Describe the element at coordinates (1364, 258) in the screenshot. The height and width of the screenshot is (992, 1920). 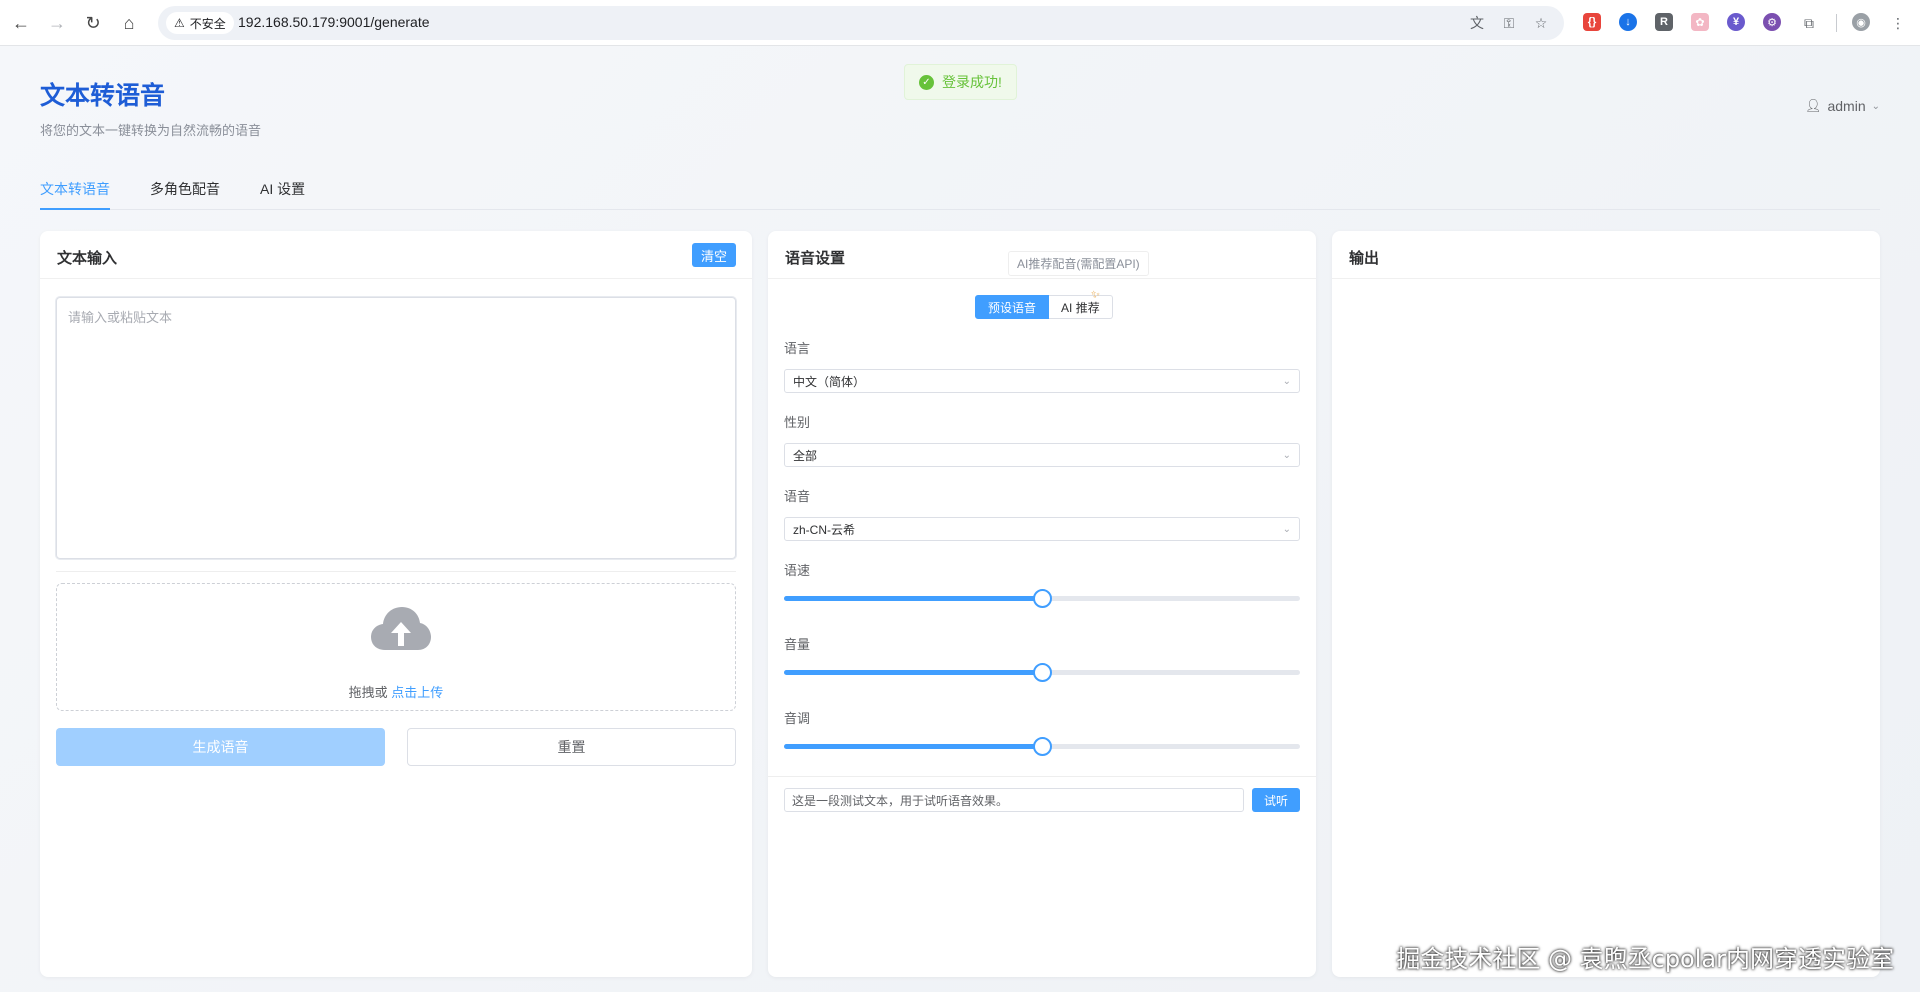
I see `card-title: 输出` at that location.